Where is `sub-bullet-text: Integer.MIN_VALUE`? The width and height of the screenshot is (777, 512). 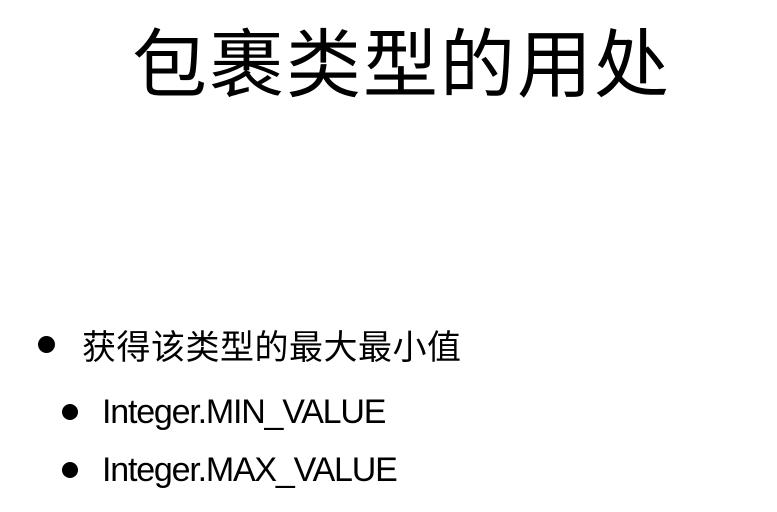 sub-bullet-text: Integer.MIN_VALUE is located at coordinates (244, 411).